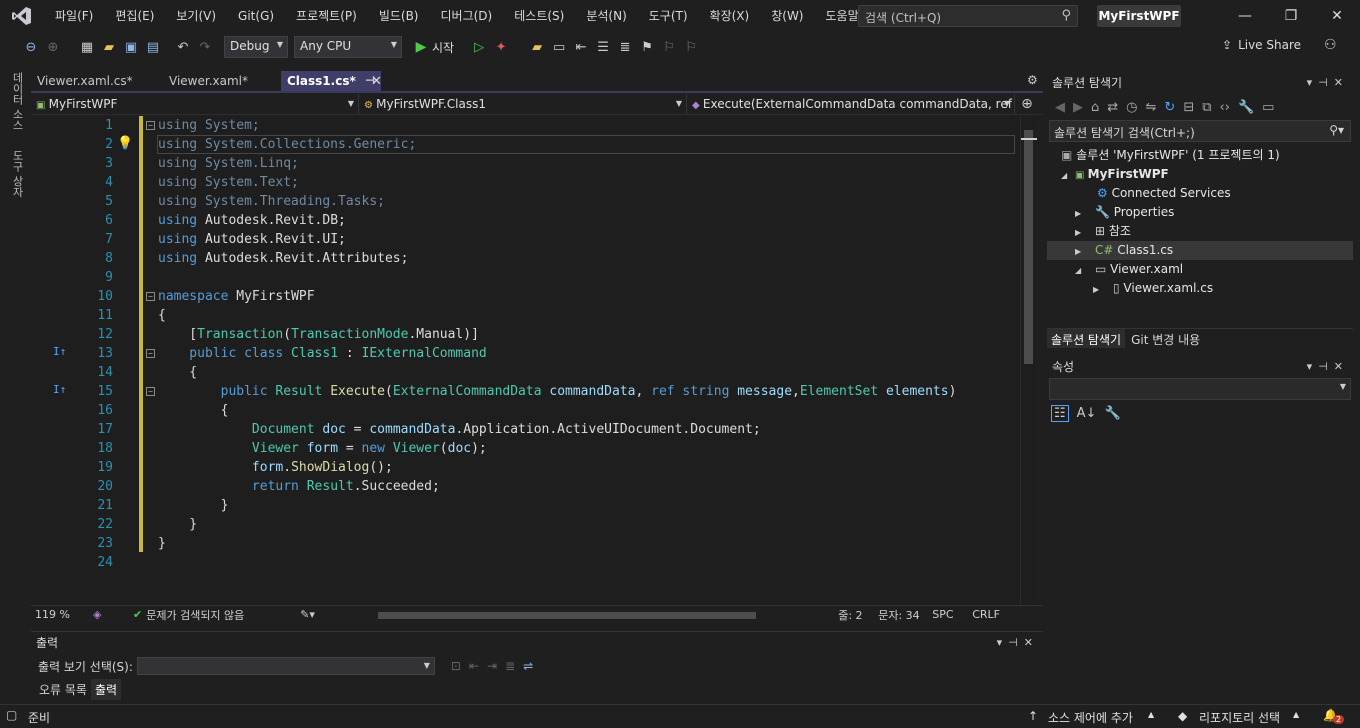 The width and height of the screenshot is (1360, 728). I want to click on tree-solution-root: ▣ 솔루션 'MyFirstWPF' (1 프로젝트의 1), so click(1170, 155).